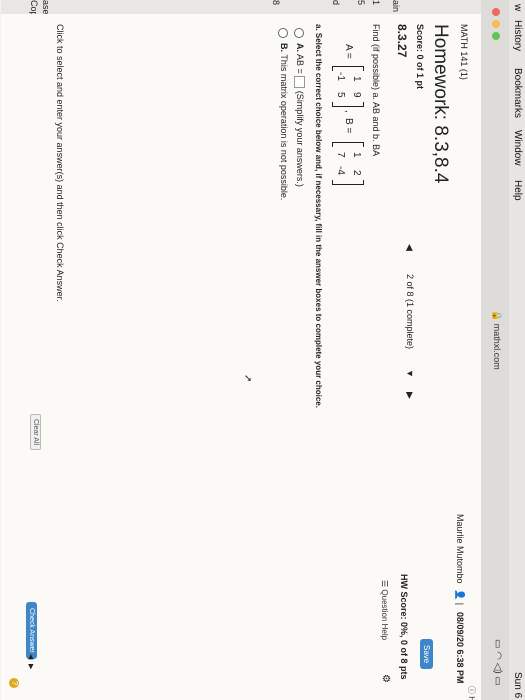  Describe the element at coordinates (396, 6) in the screenshot. I see `sidebar-fragment: ain` at that location.